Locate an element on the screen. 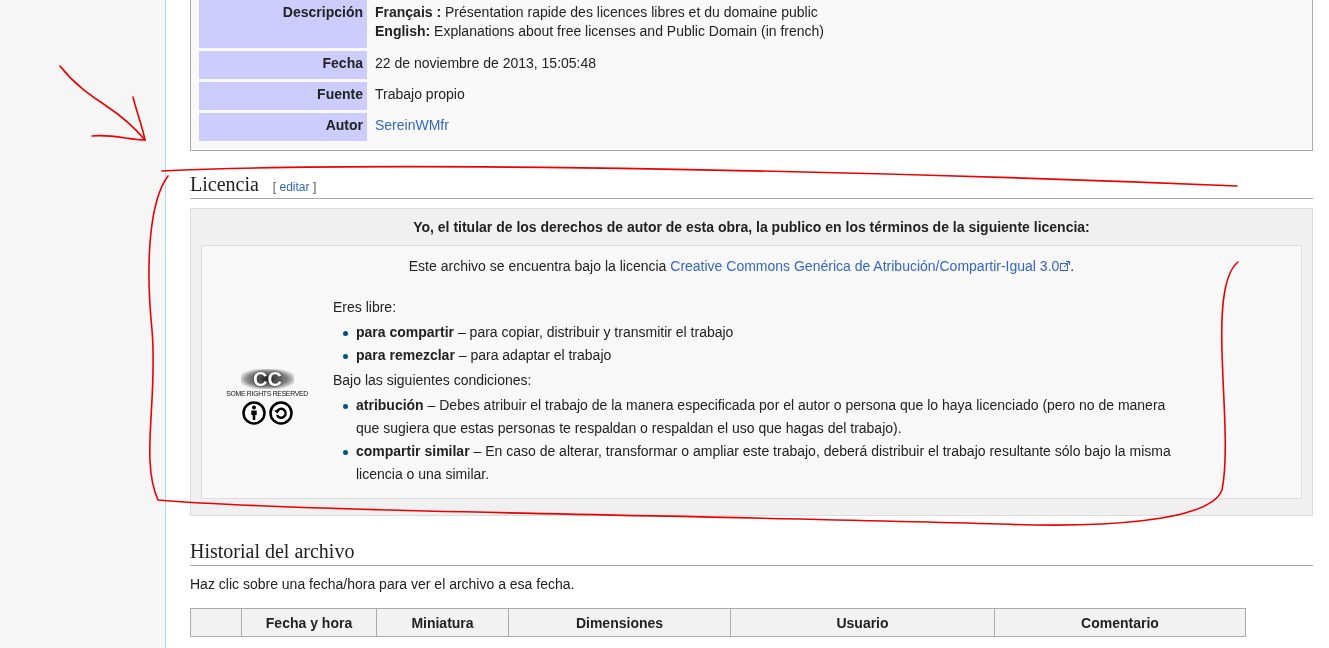 The width and height of the screenshot is (1329, 648). author-link: SereinWMfr is located at coordinates (412, 125).